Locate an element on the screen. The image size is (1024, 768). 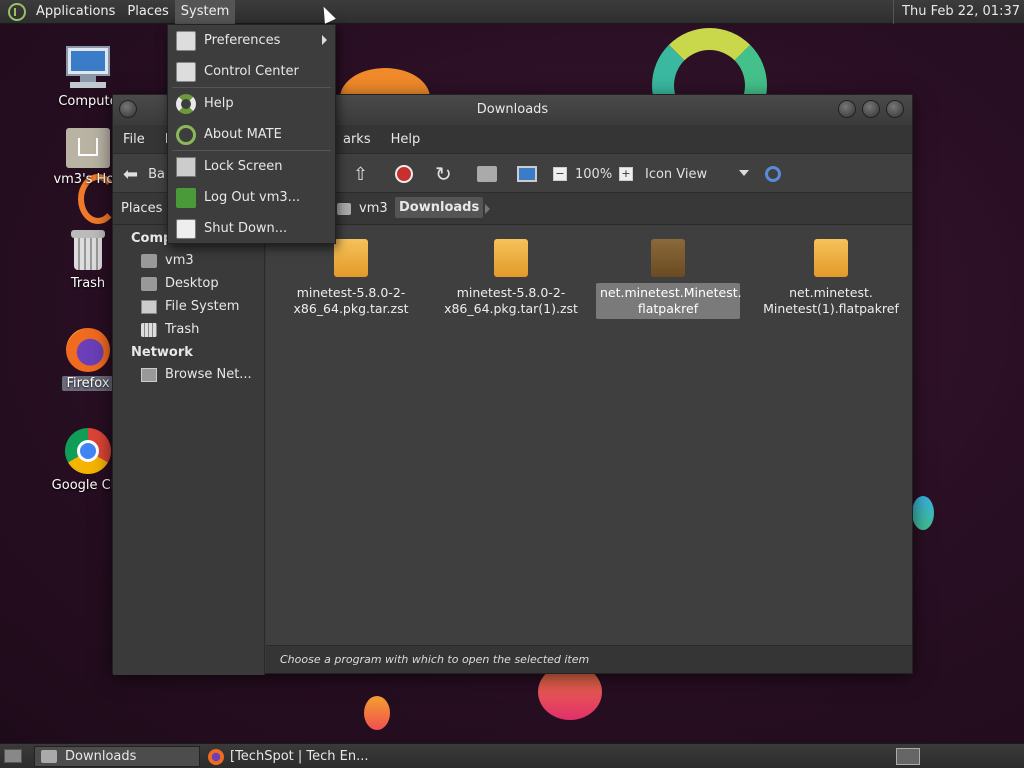
taskbar-item-downloads: Downloads is located at coordinates (117, 756).